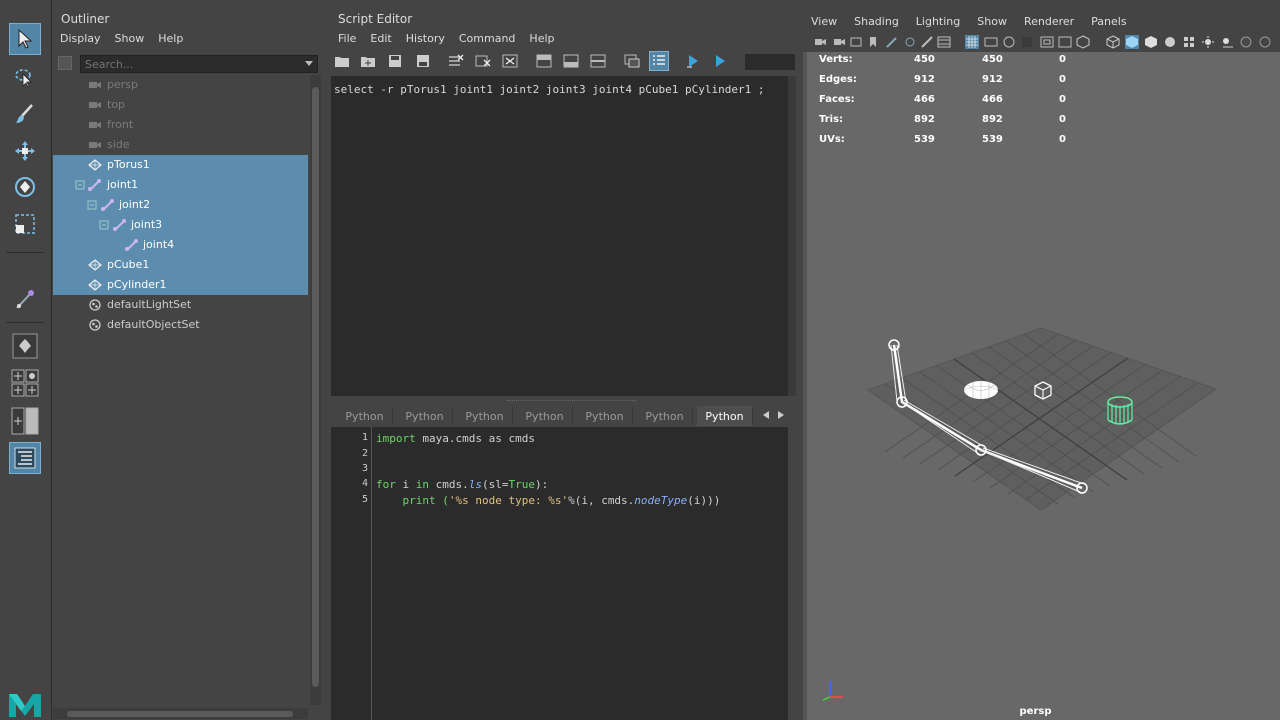 The image size is (1280, 720). Describe the element at coordinates (1052, 21) in the screenshot. I see `vp-menu-renderer: Renderer` at that location.